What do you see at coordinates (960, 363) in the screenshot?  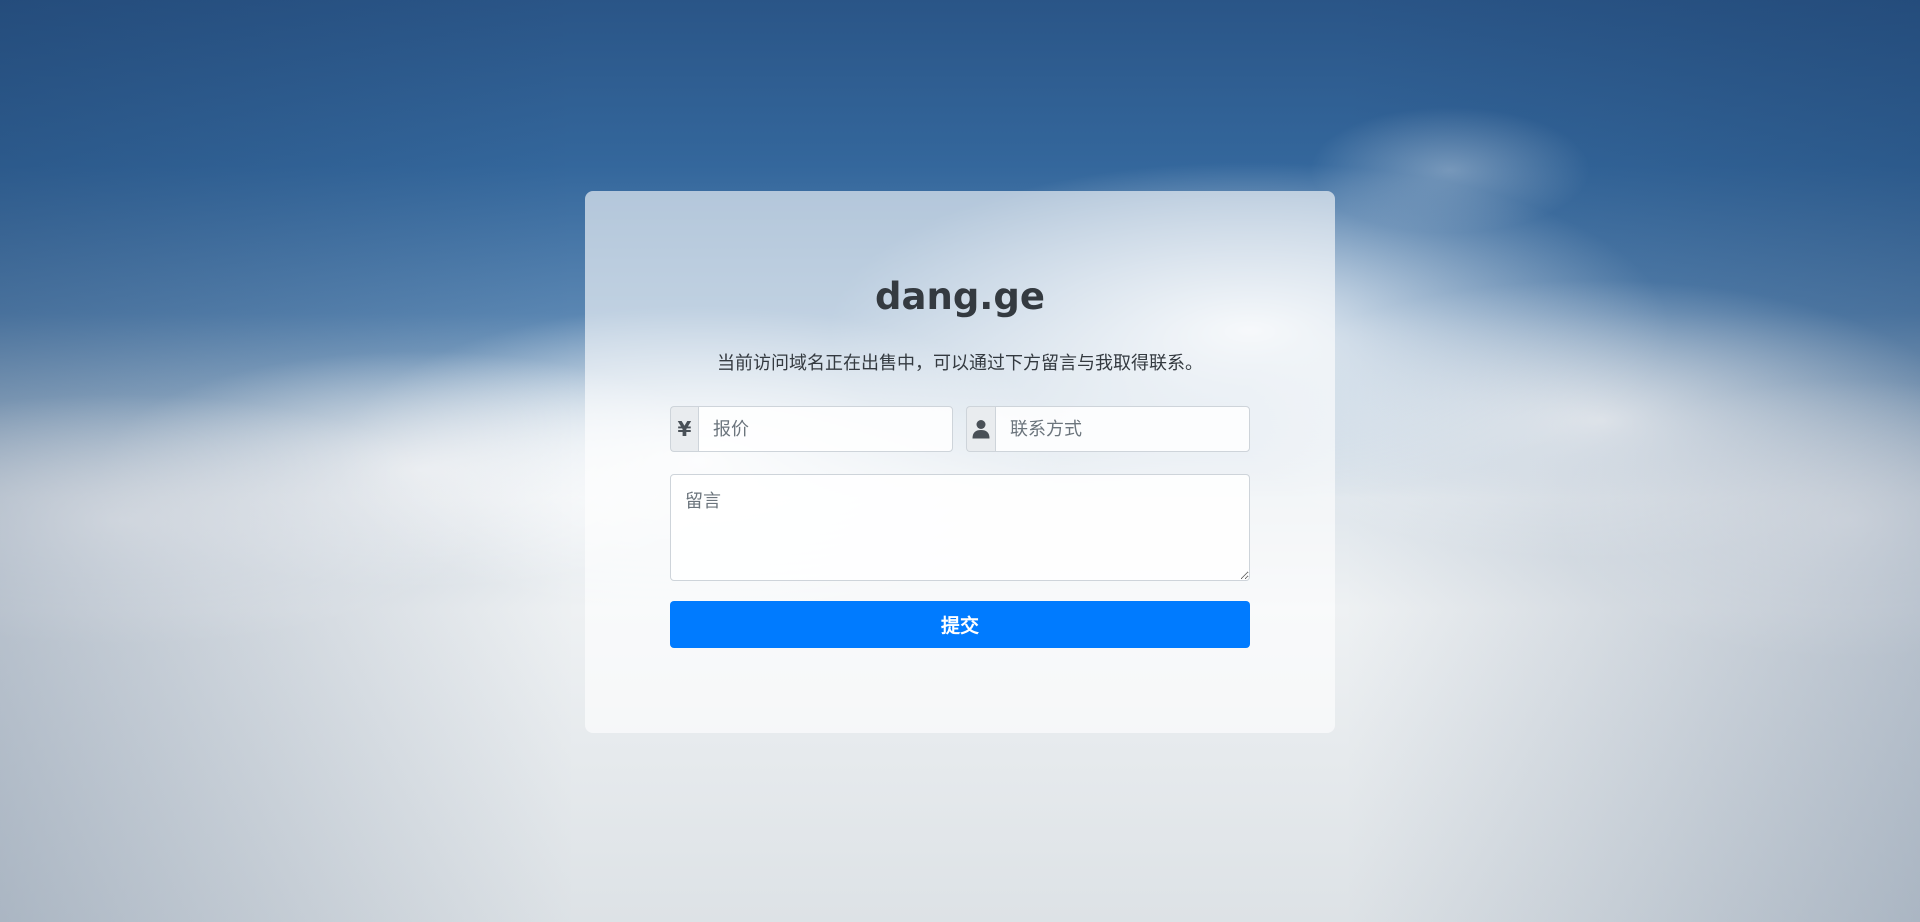 I see `page-subtitle: 当前访问域名正在出售中，可以通过下方留言与我取得联系。` at bounding box center [960, 363].